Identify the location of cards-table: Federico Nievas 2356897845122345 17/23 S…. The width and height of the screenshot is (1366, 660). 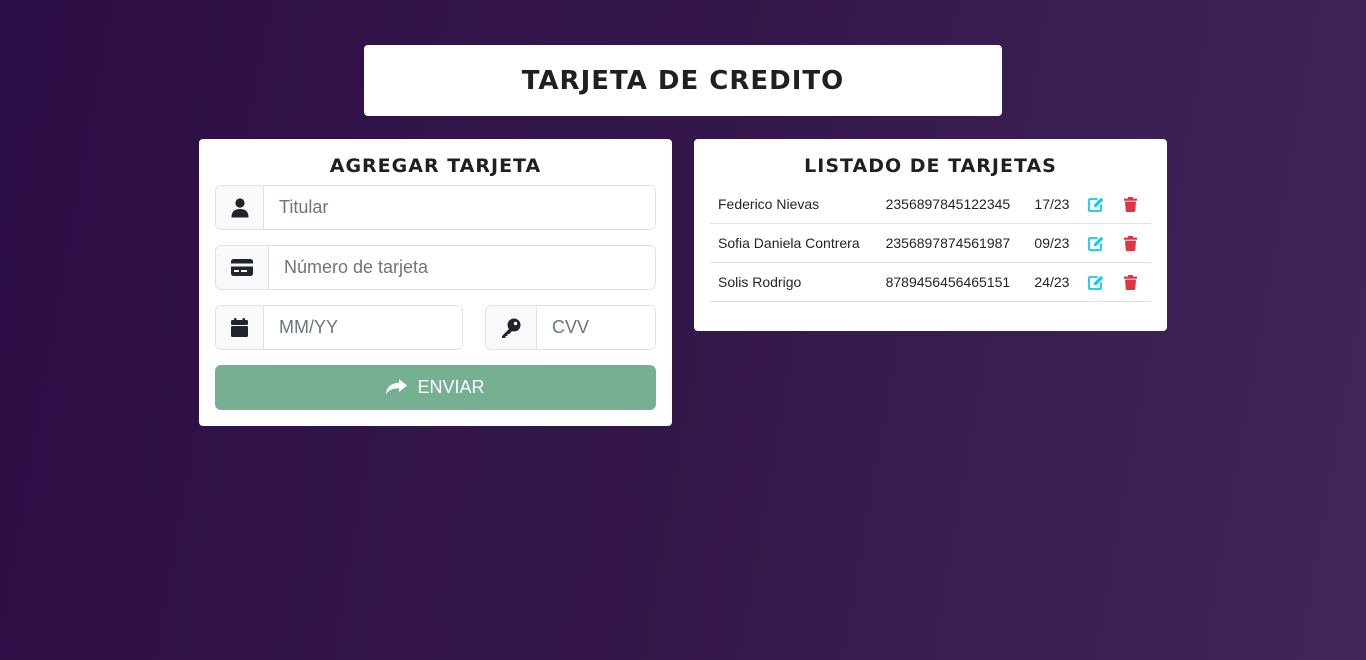
(930, 243).